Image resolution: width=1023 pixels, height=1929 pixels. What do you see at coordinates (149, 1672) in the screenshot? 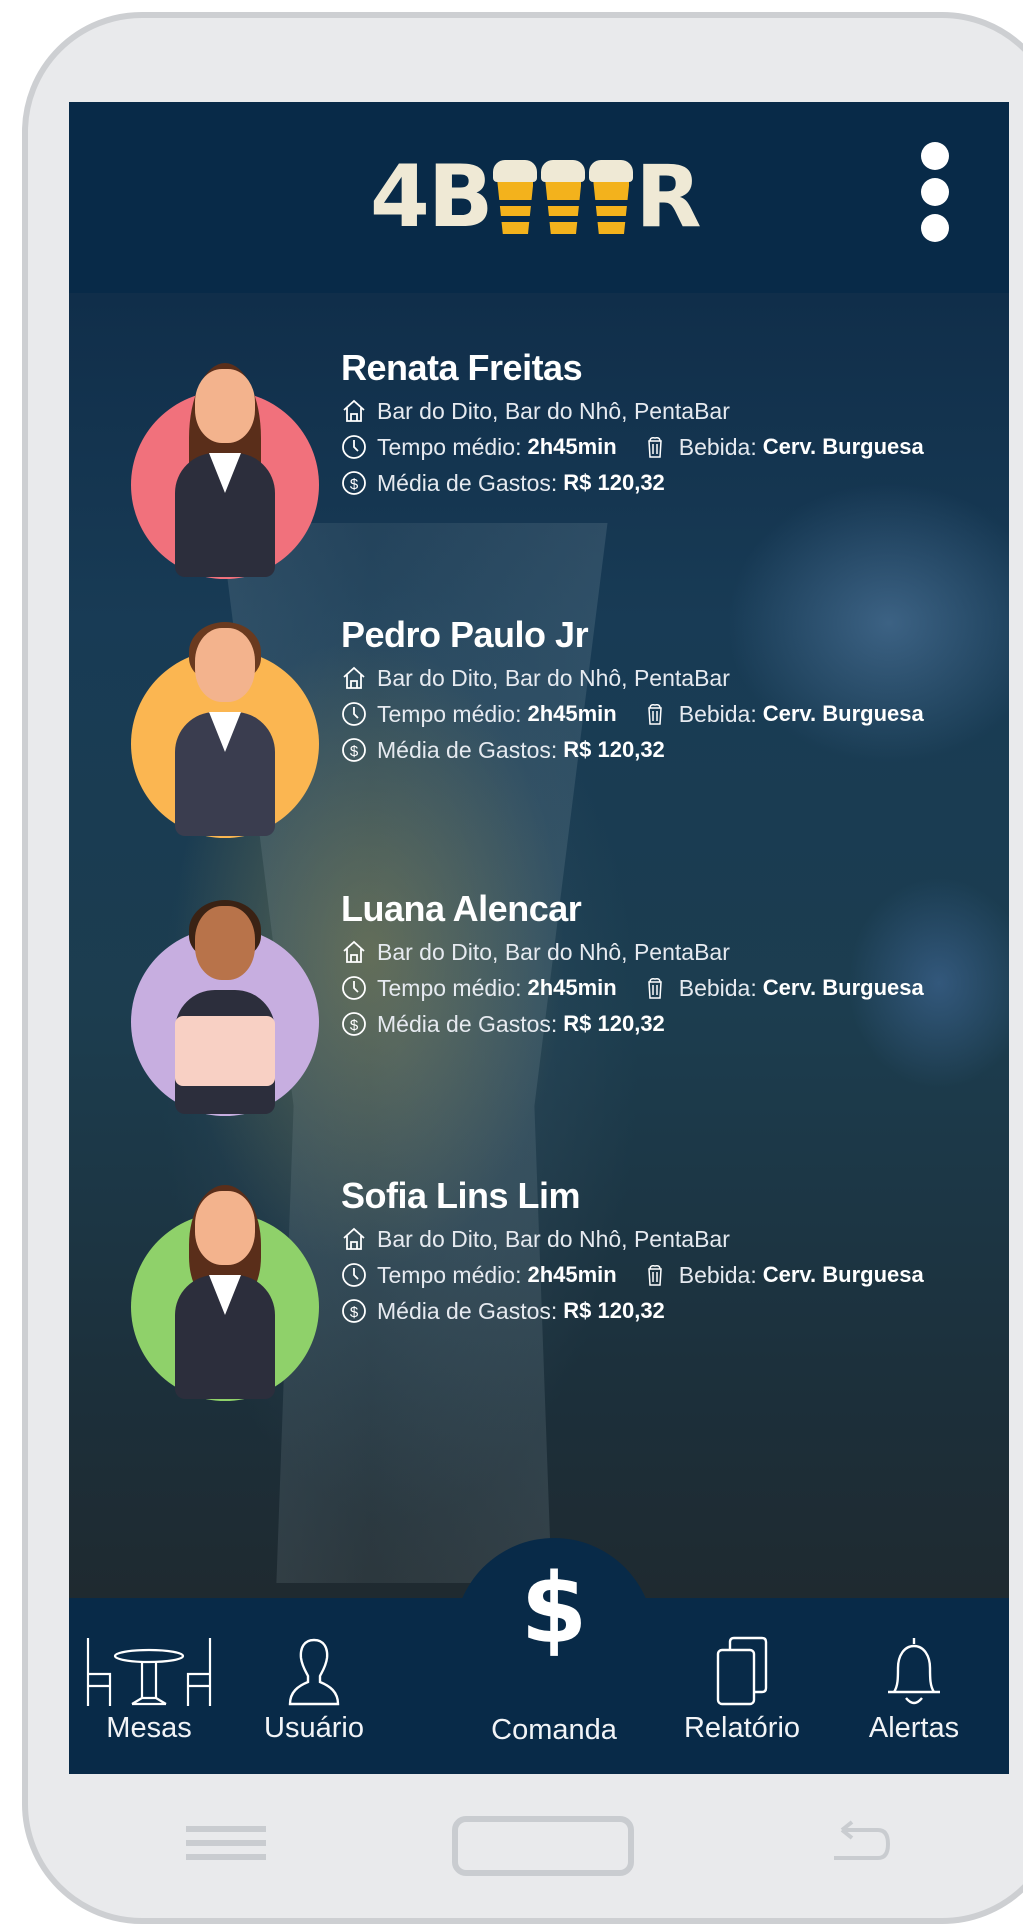
I see `table-icon` at bounding box center [149, 1672].